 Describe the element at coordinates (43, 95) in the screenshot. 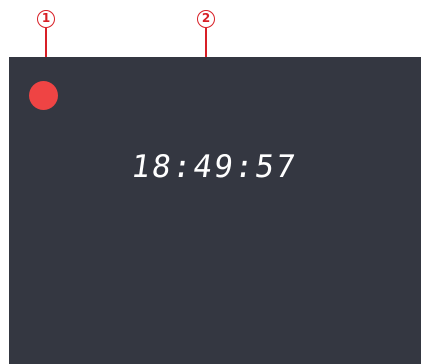

I see `record-indicator-icon` at that location.